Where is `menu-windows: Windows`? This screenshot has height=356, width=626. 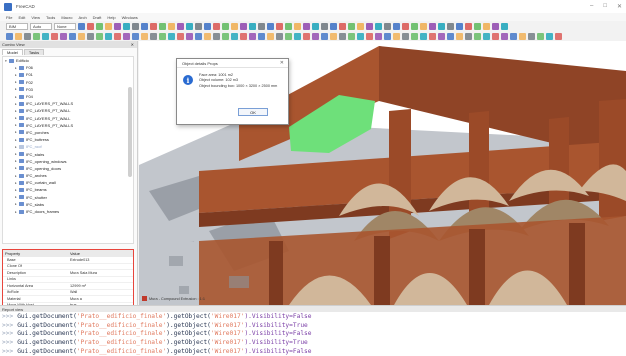 menu-windows: Windows is located at coordinates (130, 17).